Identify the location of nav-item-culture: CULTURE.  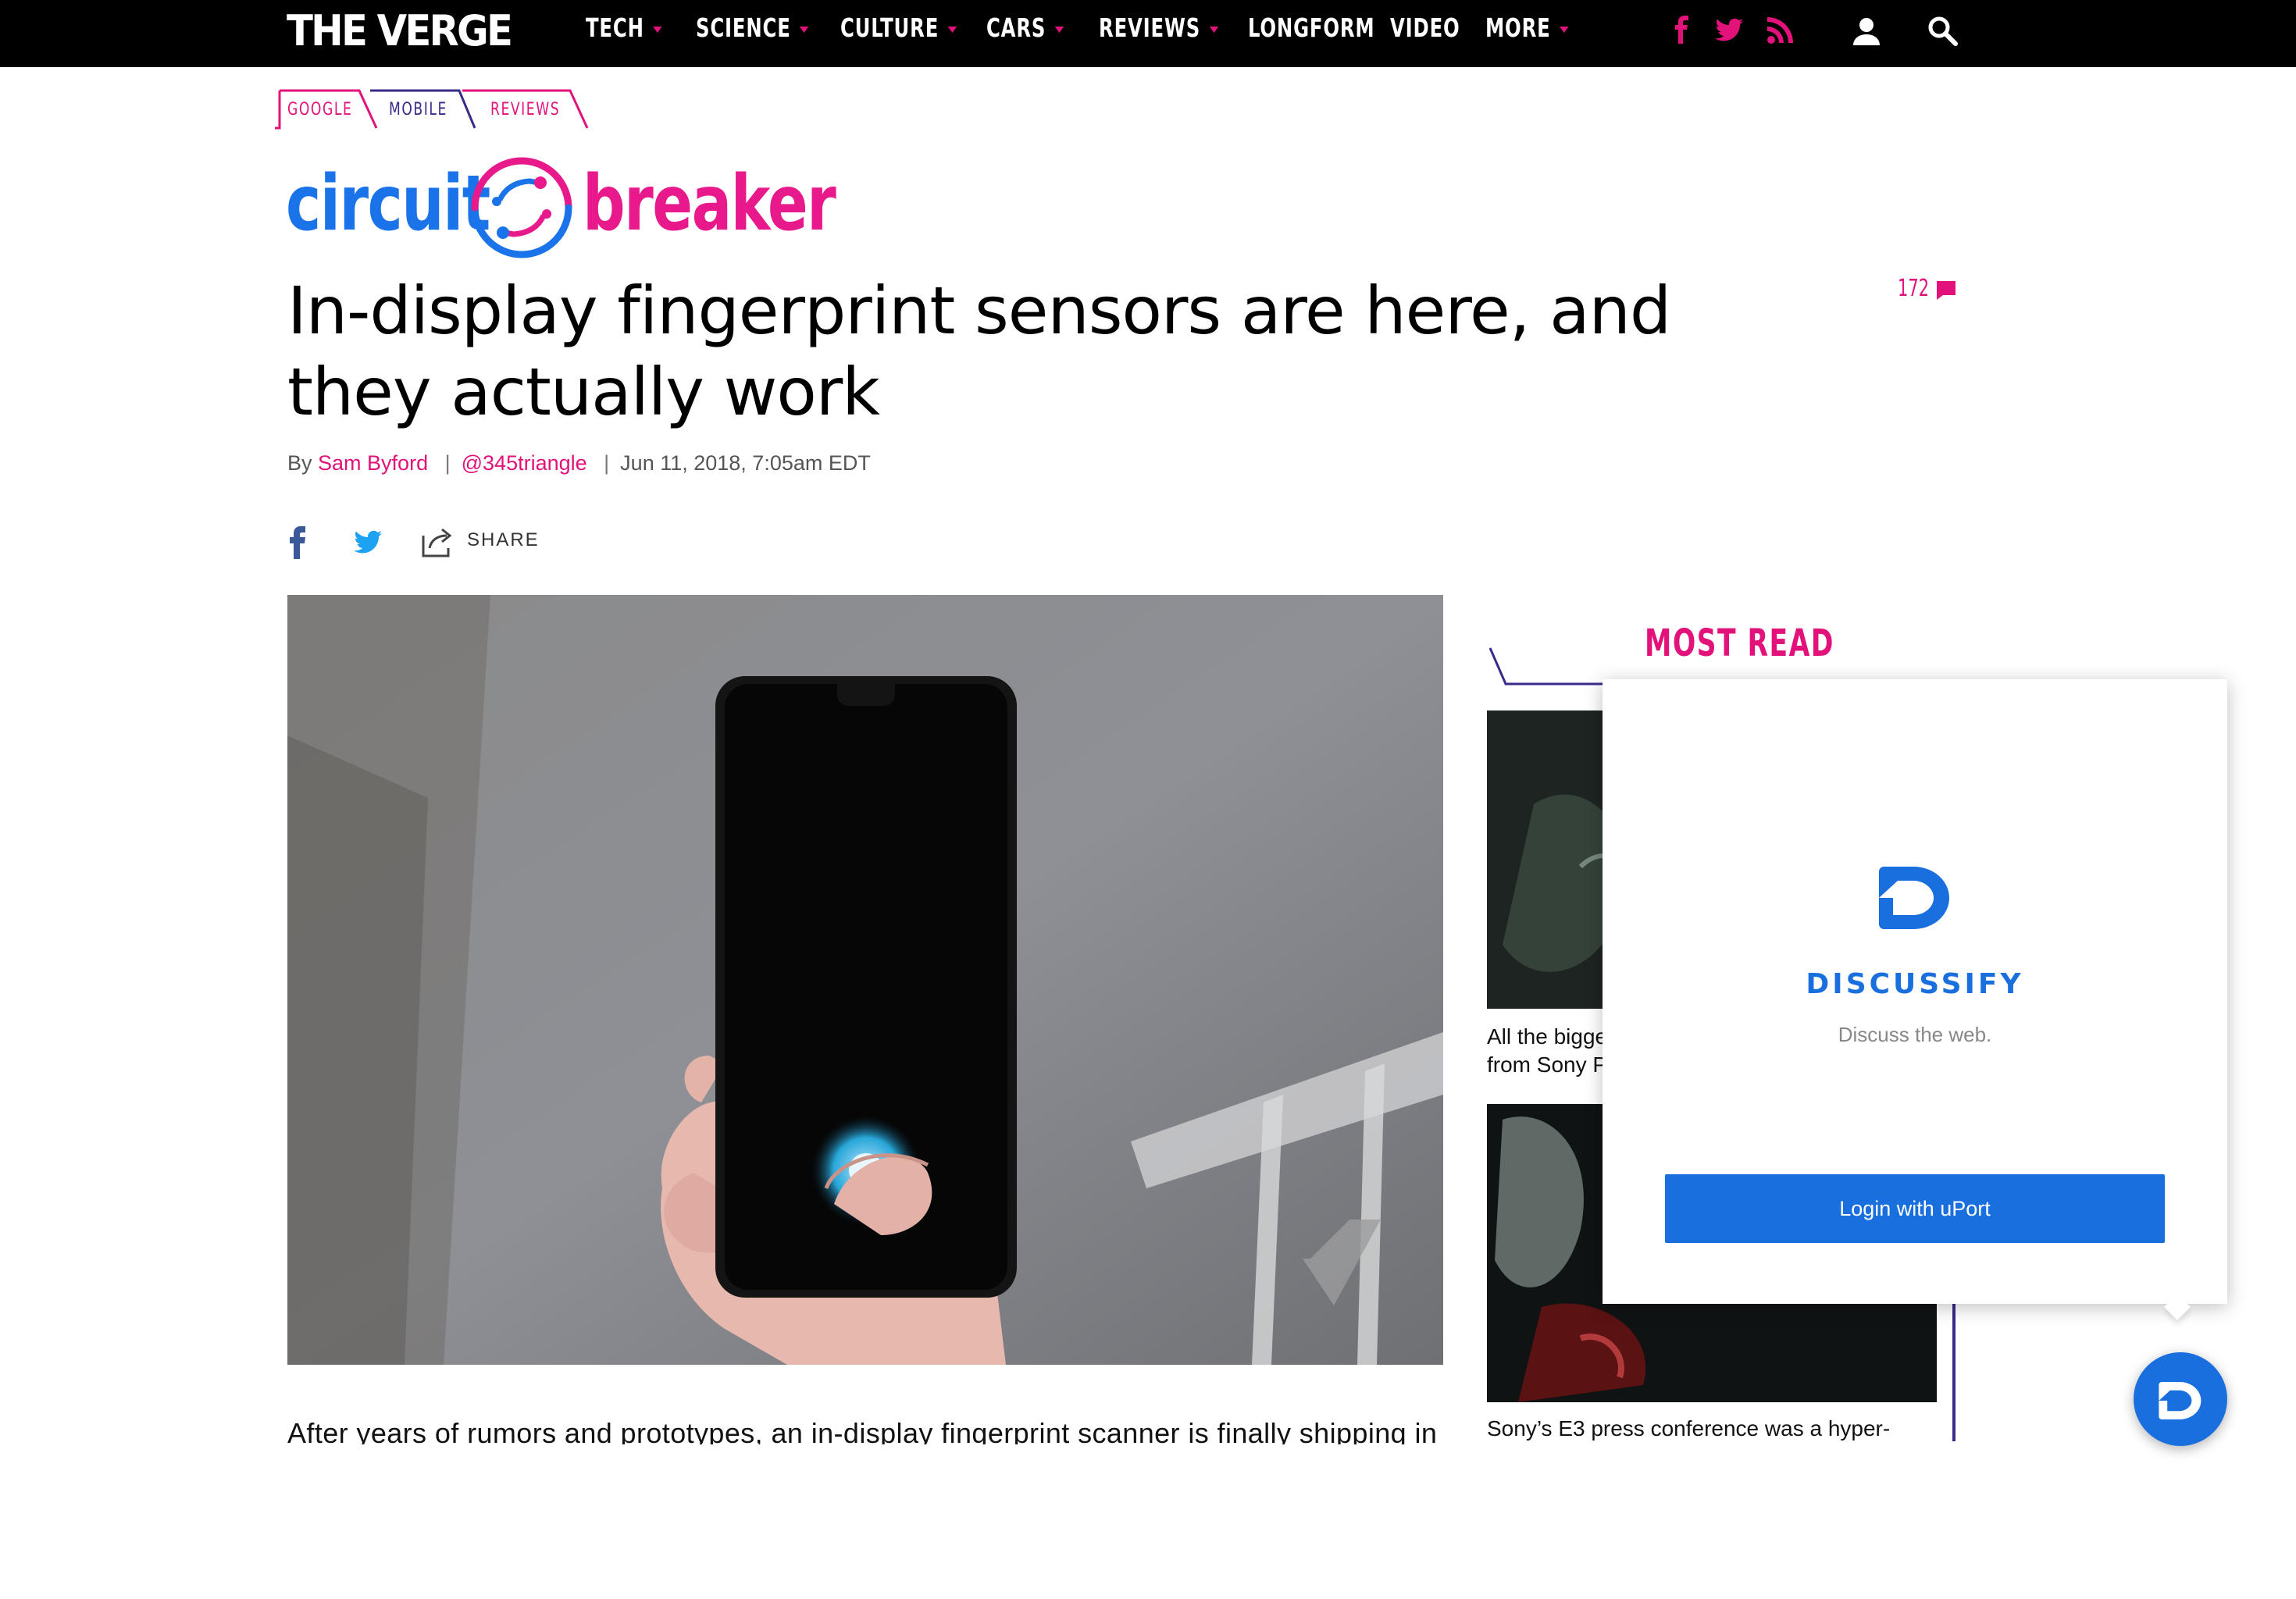
(898, 28).